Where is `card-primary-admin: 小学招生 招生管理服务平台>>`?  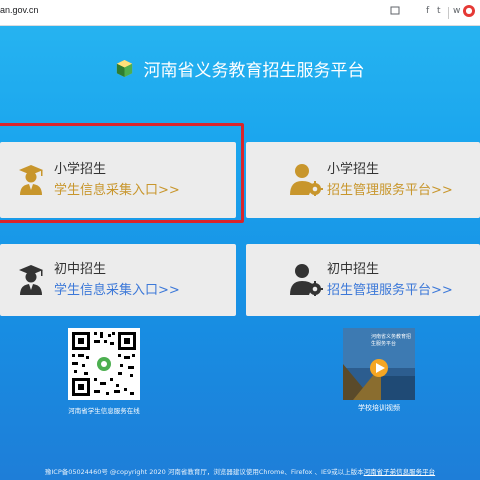
card-primary-admin: 小学招生 招生管理服务平台>> is located at coordinates (363, 180).